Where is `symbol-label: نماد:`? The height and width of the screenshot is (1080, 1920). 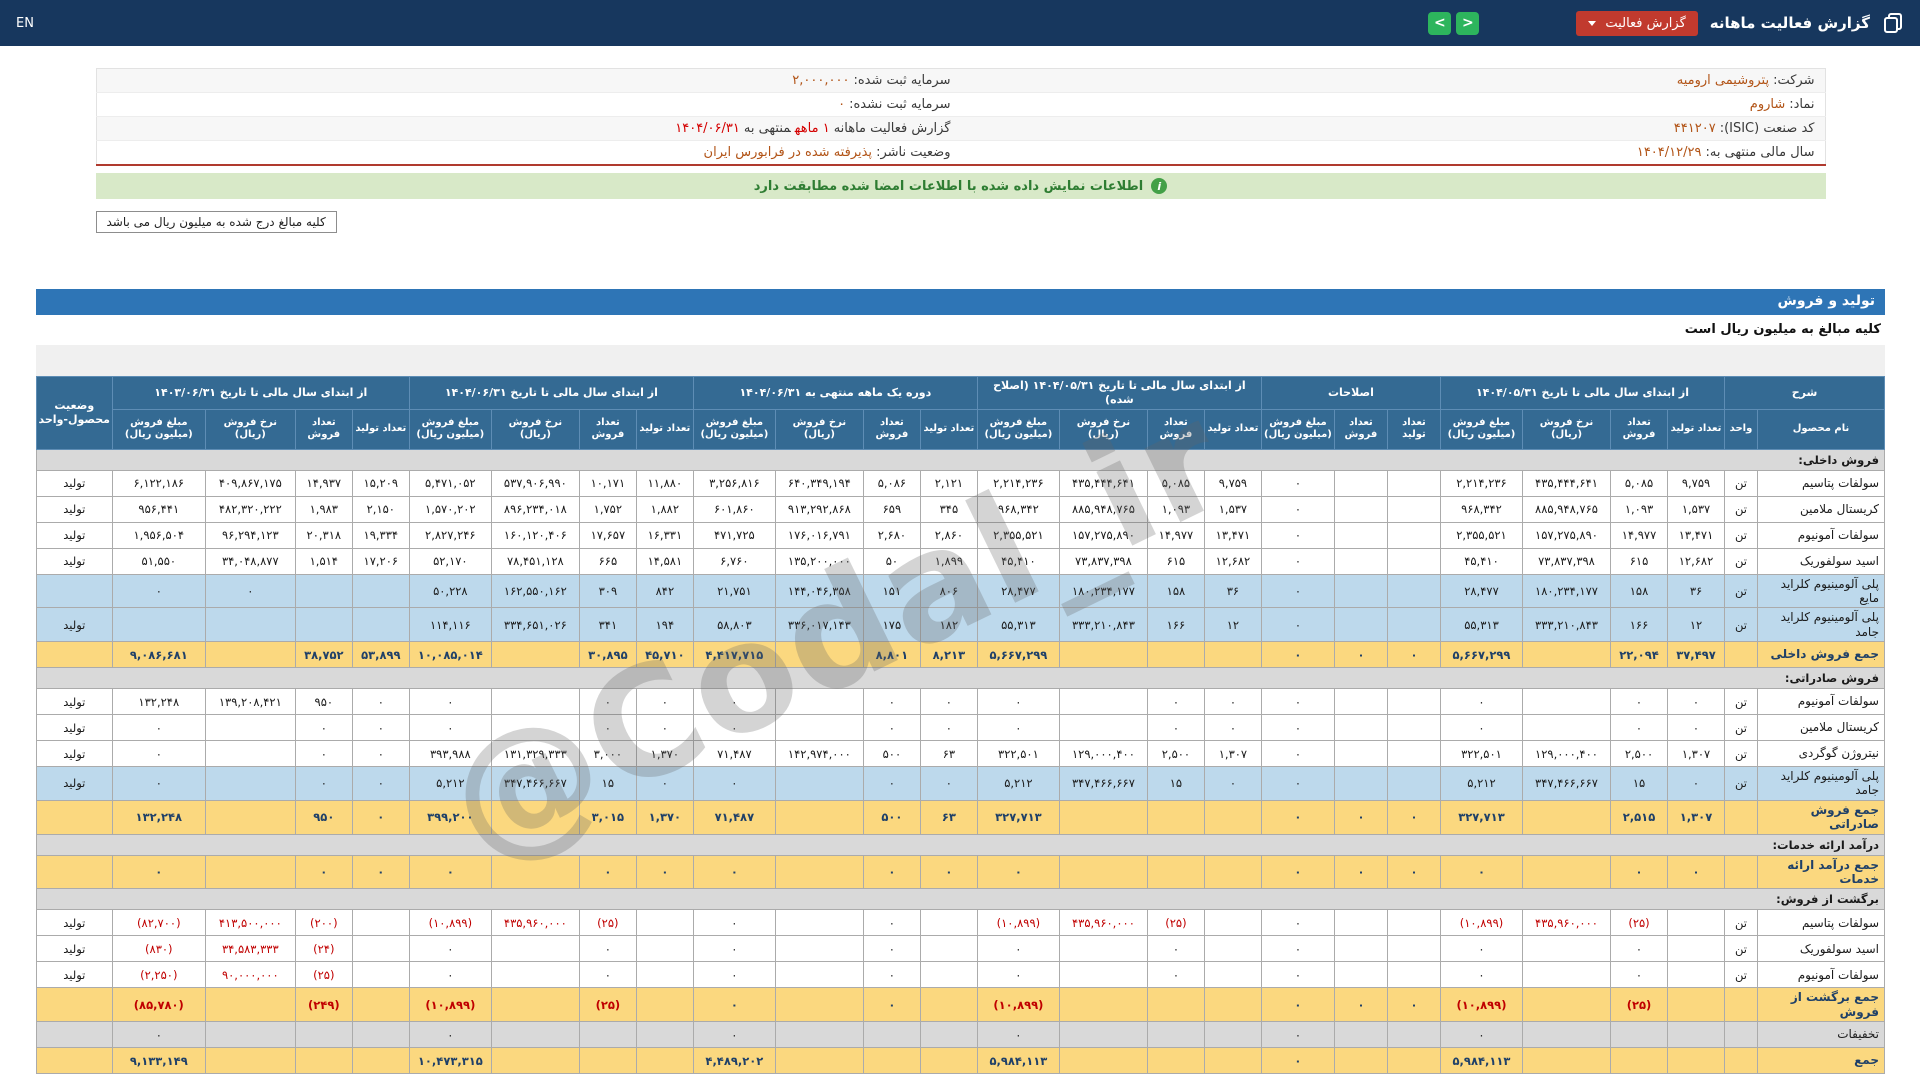 symbol-label: نماد: is located at coordinates (1802, 104).